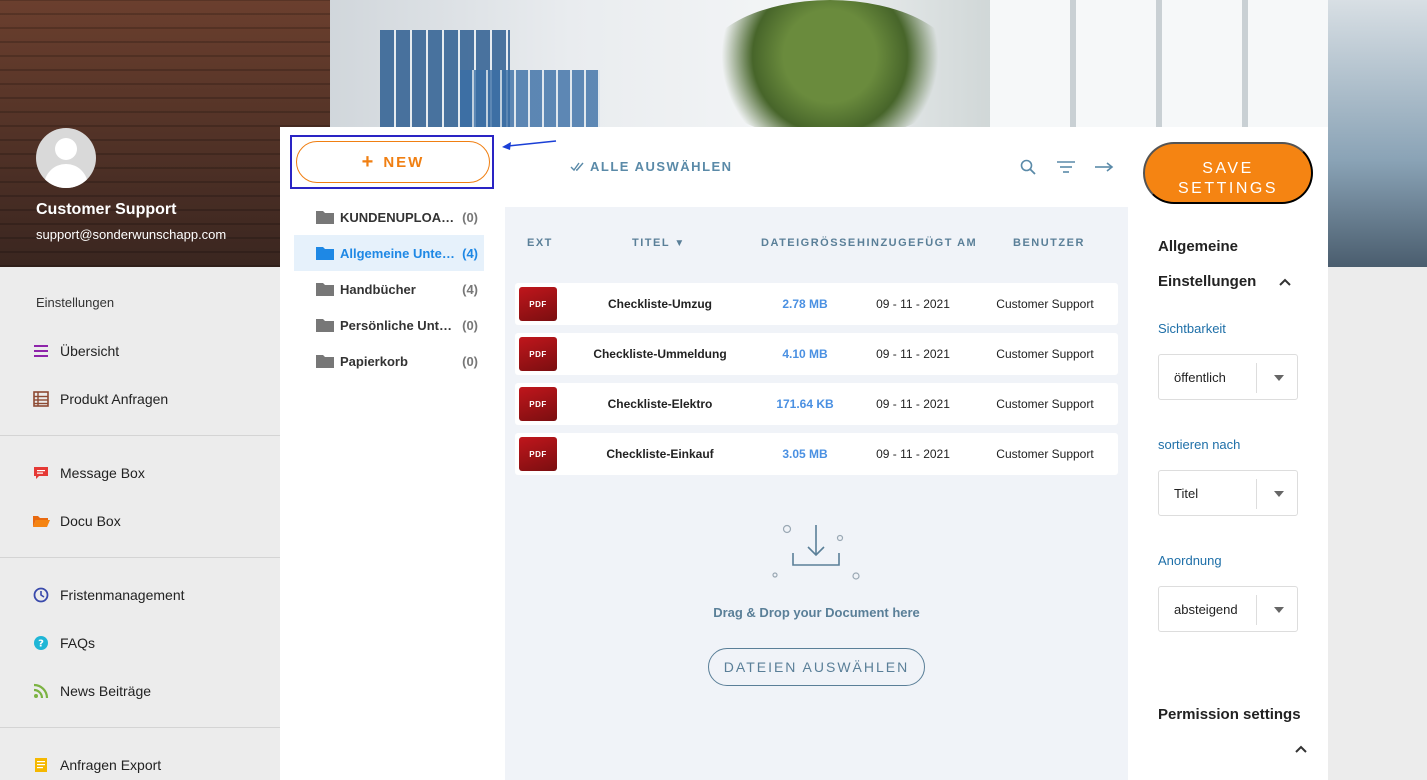 The width and height of the screenshot is (1427, 780). I want to click on dropzone-text: Drag & Drop your Document here, so click(816, 612).